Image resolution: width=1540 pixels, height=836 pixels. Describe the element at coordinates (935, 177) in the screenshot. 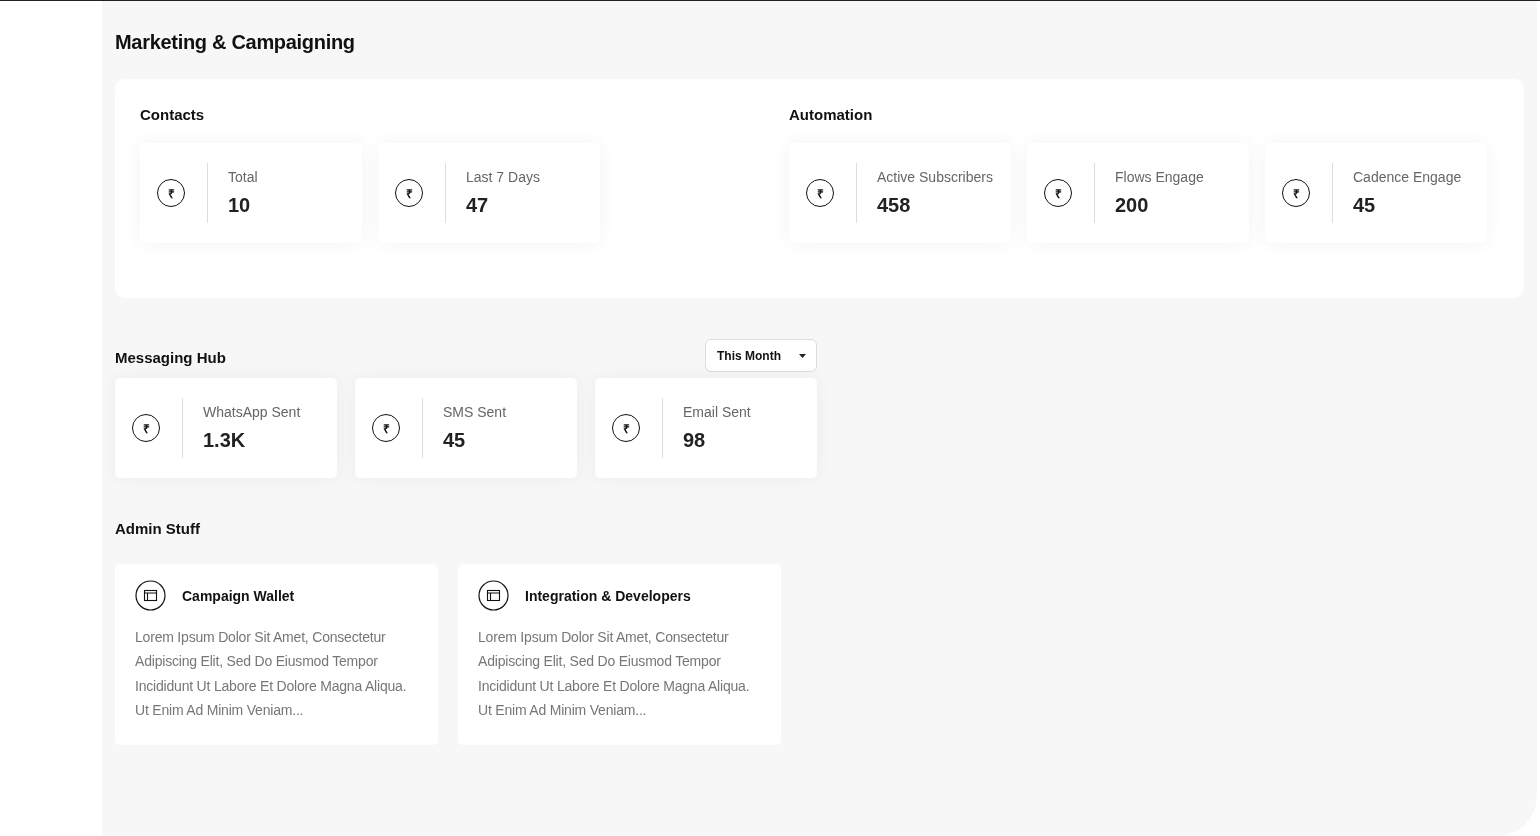

I see `stat-label: Active Subscribers` at that location.